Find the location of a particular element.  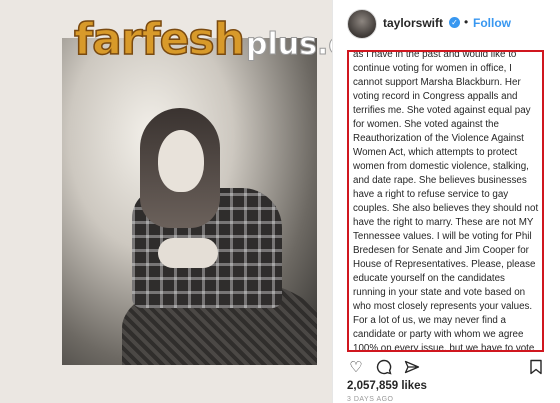

arm is located at coordinates (188, 253).